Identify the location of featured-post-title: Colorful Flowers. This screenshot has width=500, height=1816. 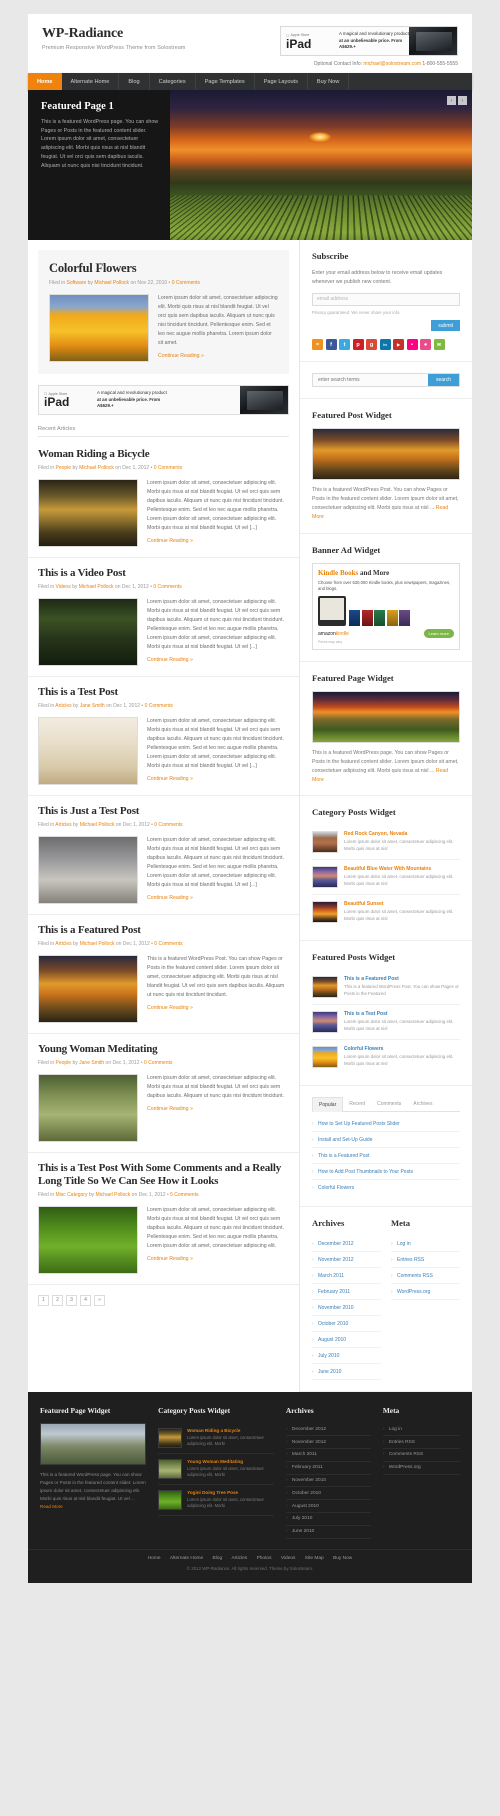
(163, 268).